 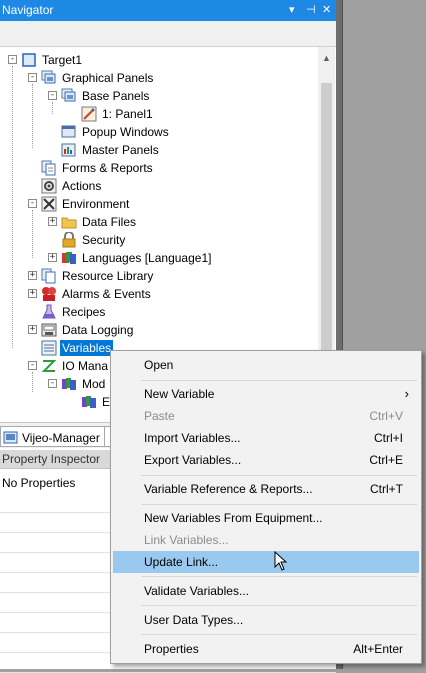 What do you see at coordinates (91, 222) in the screenshot?
I see `tree-item-data-files: + Data Files` at bounding box center [91, 222].